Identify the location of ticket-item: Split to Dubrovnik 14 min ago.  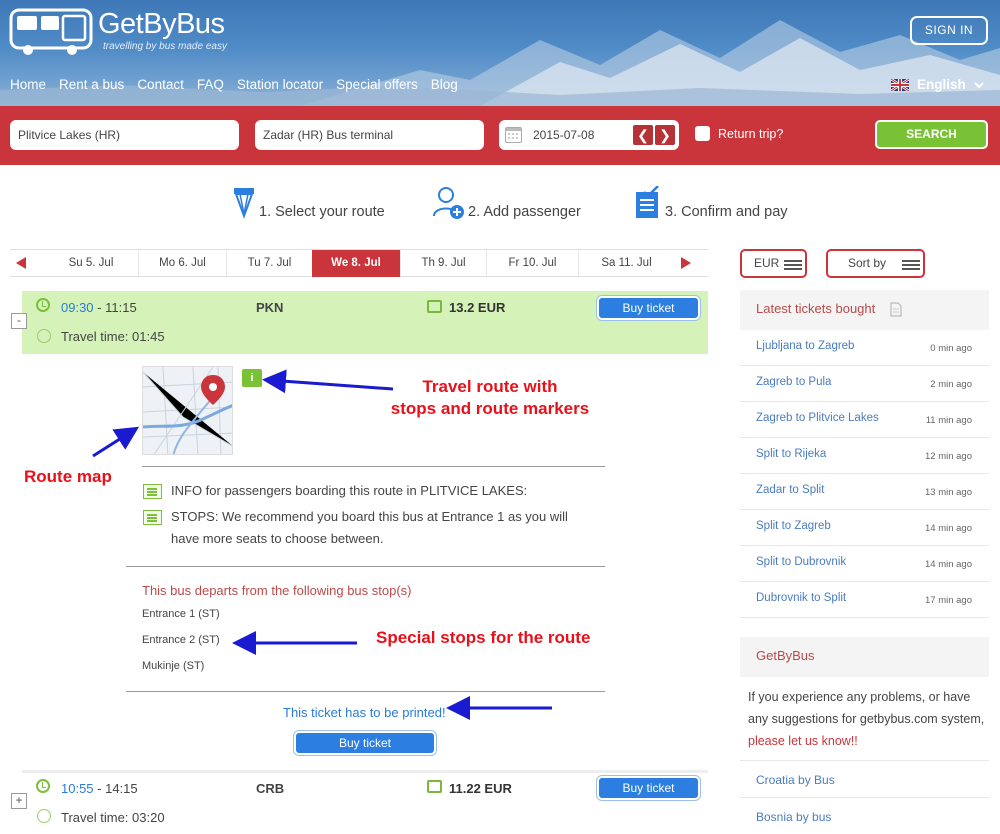
(864, 564).